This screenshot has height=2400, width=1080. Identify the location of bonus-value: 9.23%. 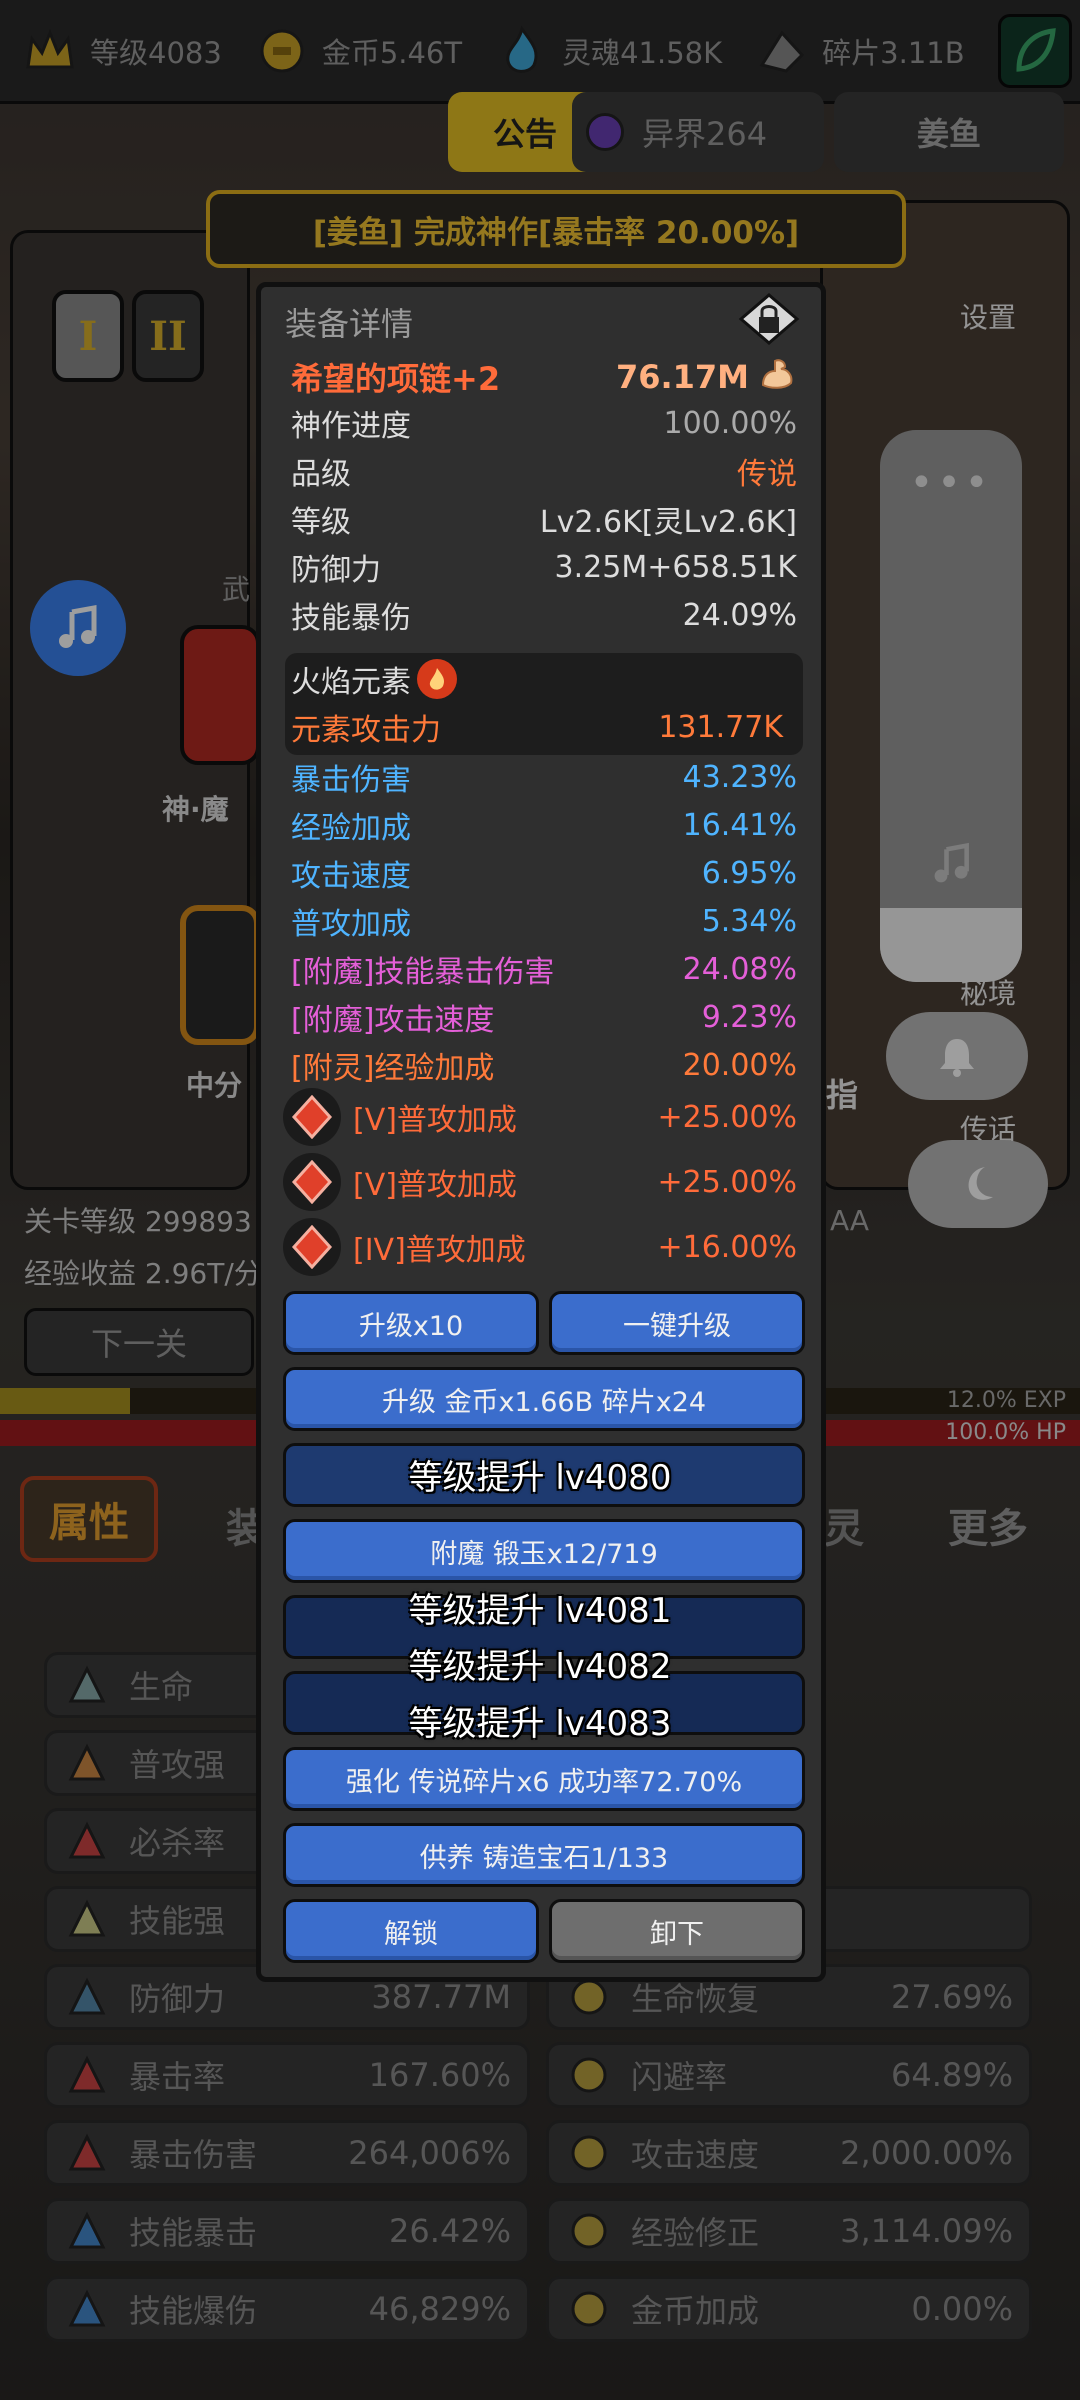
(749, 1017).